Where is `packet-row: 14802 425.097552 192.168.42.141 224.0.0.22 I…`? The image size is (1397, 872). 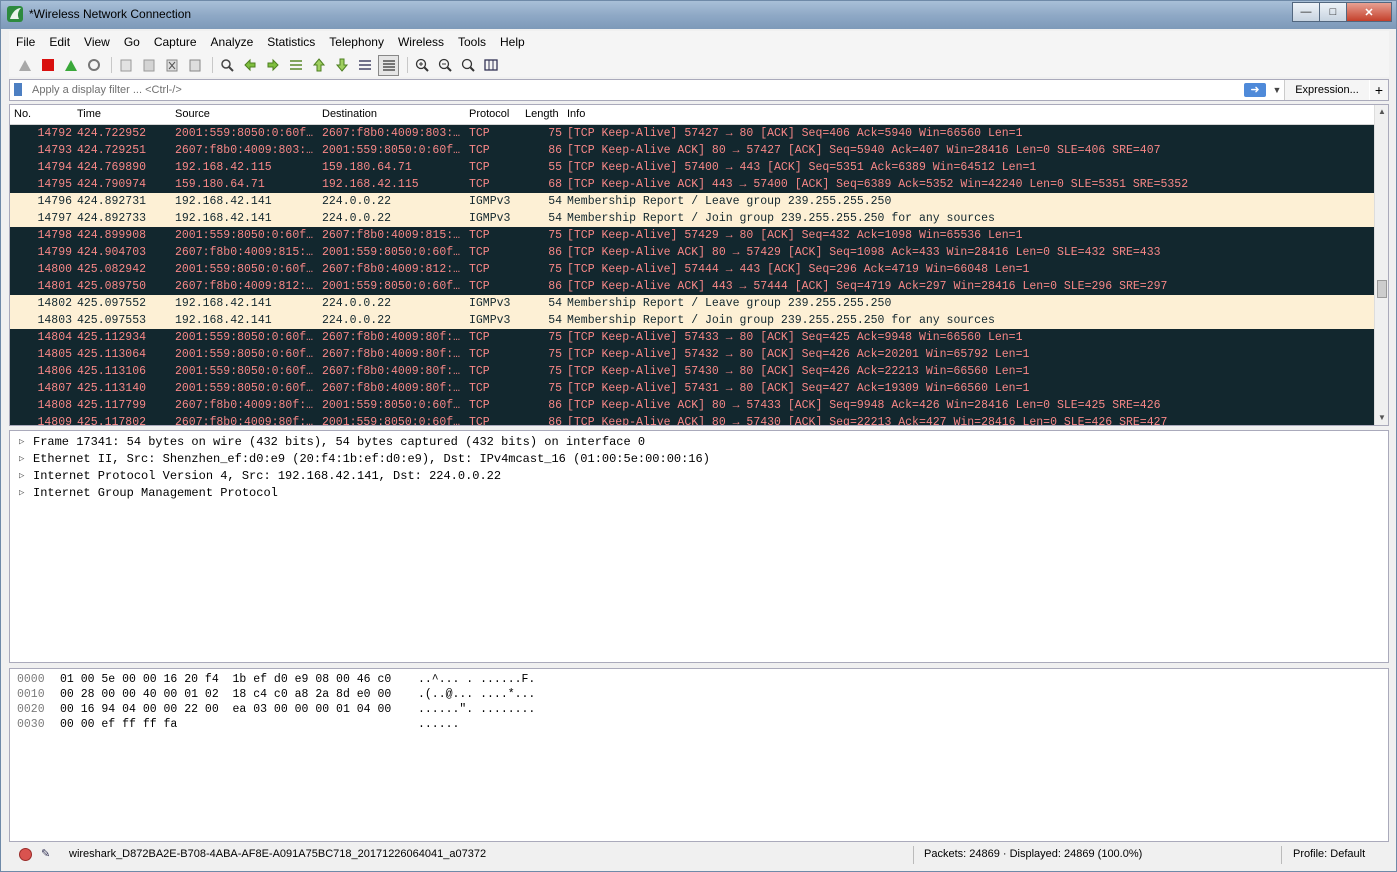
packet-row: 14802 425.097552 192.168.42.141 224.0.0.22 I… is located at coordinates (692, 303).